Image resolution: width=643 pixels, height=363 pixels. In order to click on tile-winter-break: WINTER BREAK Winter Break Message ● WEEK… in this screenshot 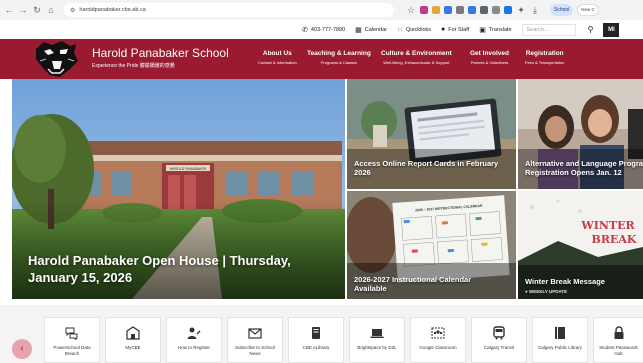, I will do `click(580, 245)`.